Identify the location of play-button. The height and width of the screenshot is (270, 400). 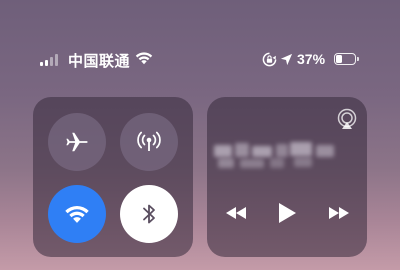
(287, 213).